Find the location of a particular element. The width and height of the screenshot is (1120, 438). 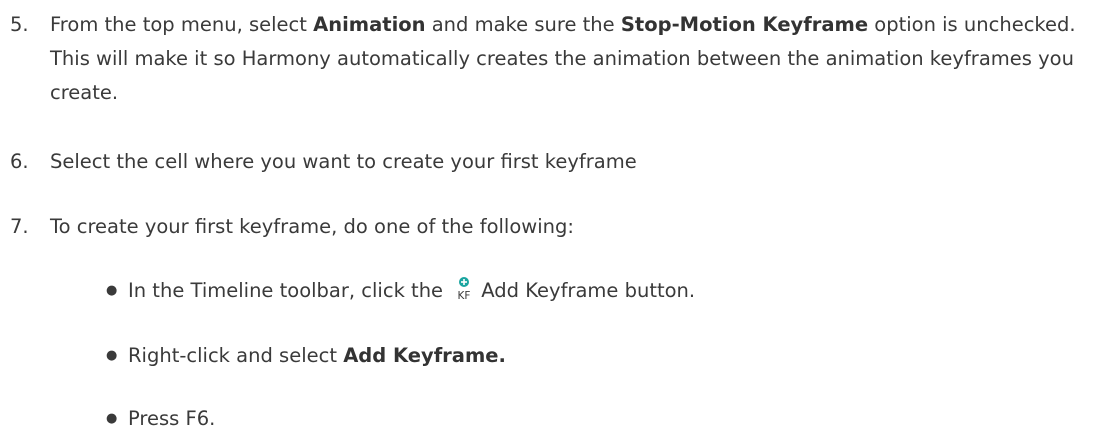

add-keyframe-icon: KF is located at coordinates (464, 289).